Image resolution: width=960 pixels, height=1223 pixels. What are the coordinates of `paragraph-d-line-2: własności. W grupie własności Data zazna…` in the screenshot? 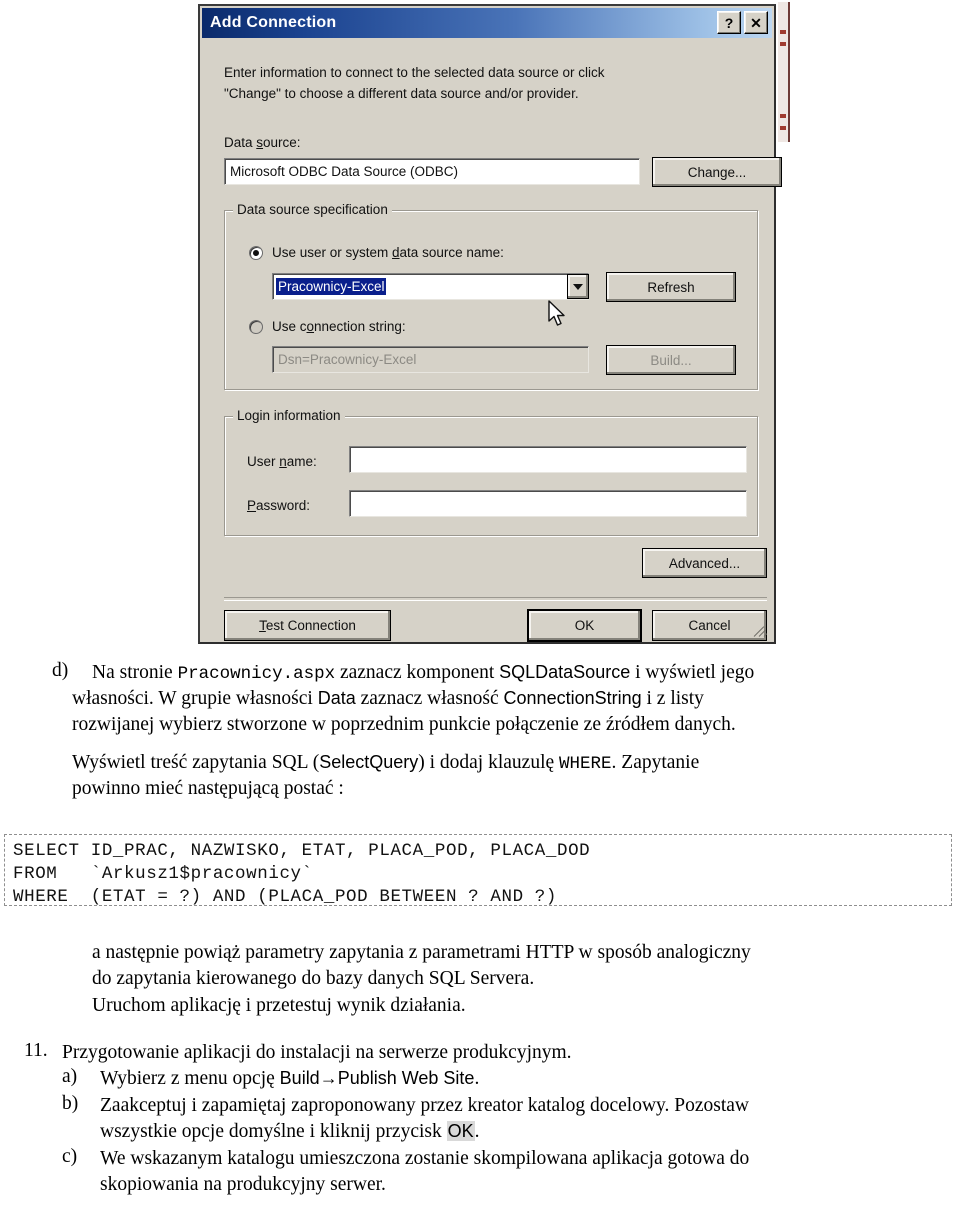 It's located at (388, 698).